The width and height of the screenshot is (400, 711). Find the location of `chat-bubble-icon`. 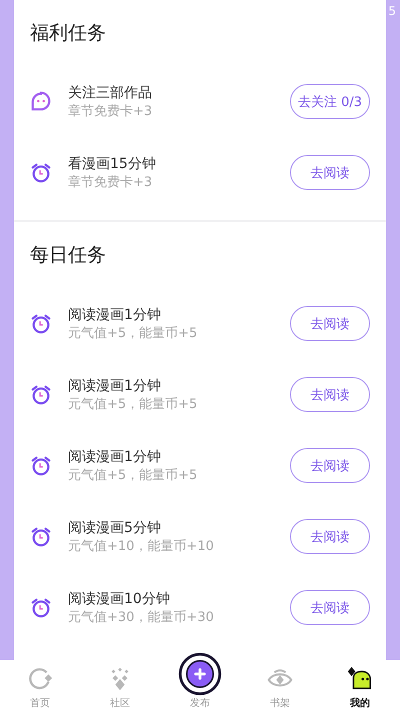

chat-bubble-icon is located at coordinates (41, 101).